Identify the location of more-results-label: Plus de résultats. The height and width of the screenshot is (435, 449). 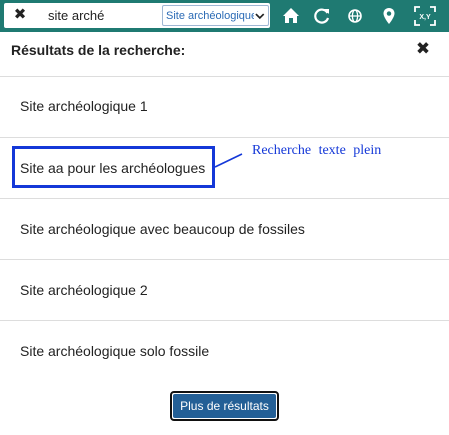
(224, 406).